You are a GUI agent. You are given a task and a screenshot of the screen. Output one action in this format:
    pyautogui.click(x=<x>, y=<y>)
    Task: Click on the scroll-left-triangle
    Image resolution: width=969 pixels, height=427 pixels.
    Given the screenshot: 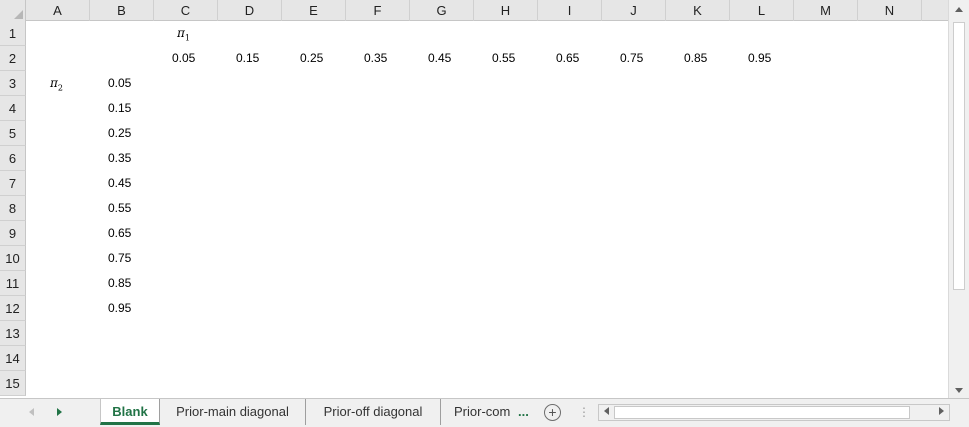 What is the action you would take?
    pyautogui.click(x=606, y=411)
    